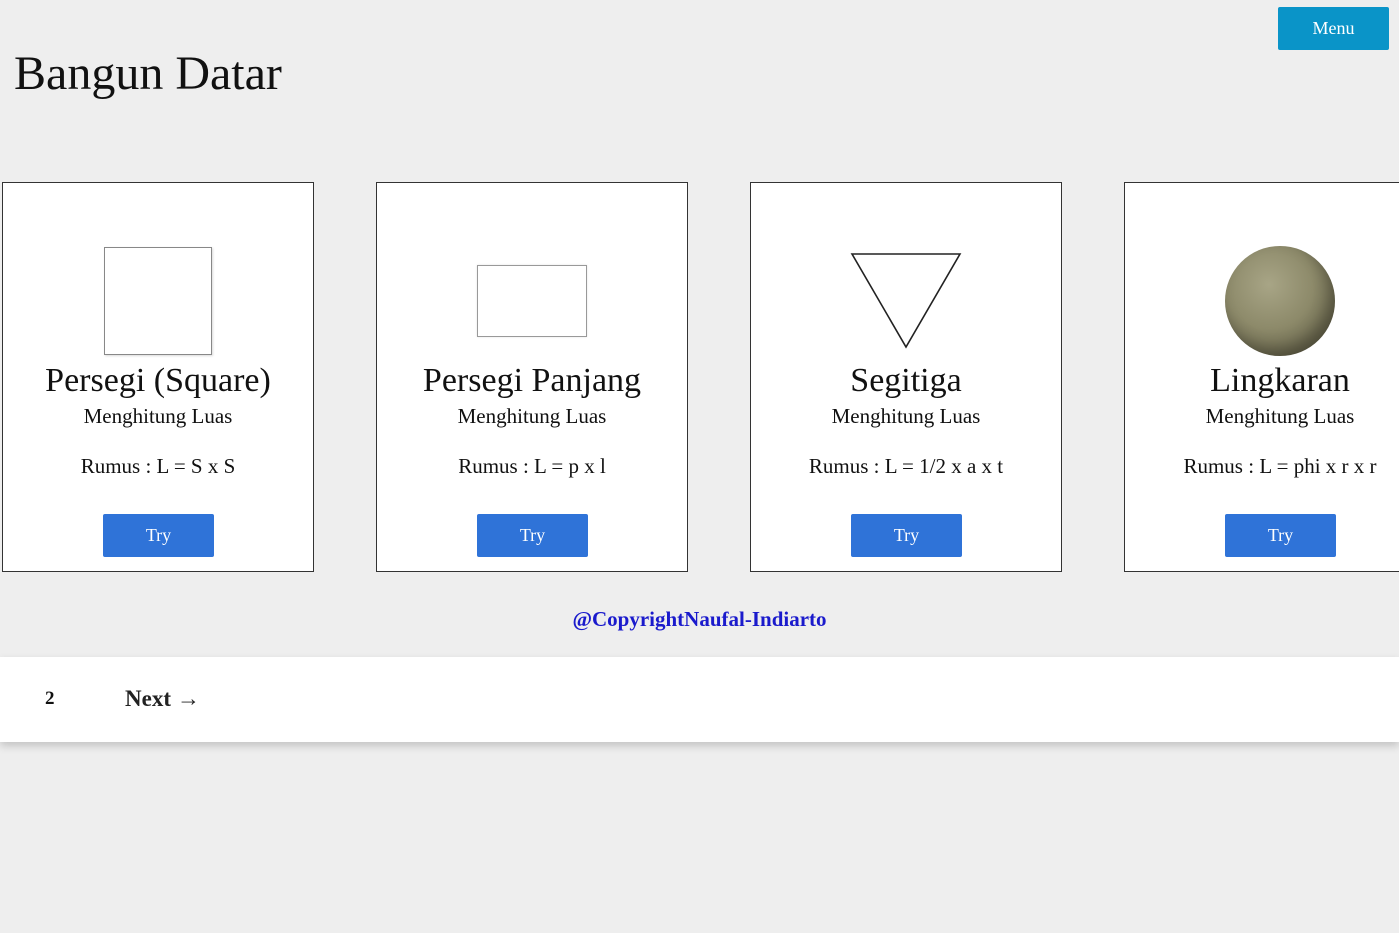  I want to click on next-page-link: Next →, so click(162, 699).